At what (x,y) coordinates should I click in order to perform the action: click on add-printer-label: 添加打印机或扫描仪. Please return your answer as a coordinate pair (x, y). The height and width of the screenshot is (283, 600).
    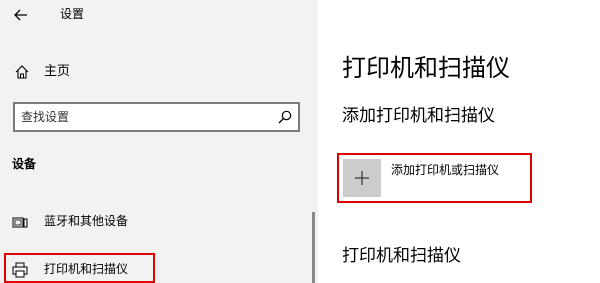
    Looking at the image, I should click on (445, 170).